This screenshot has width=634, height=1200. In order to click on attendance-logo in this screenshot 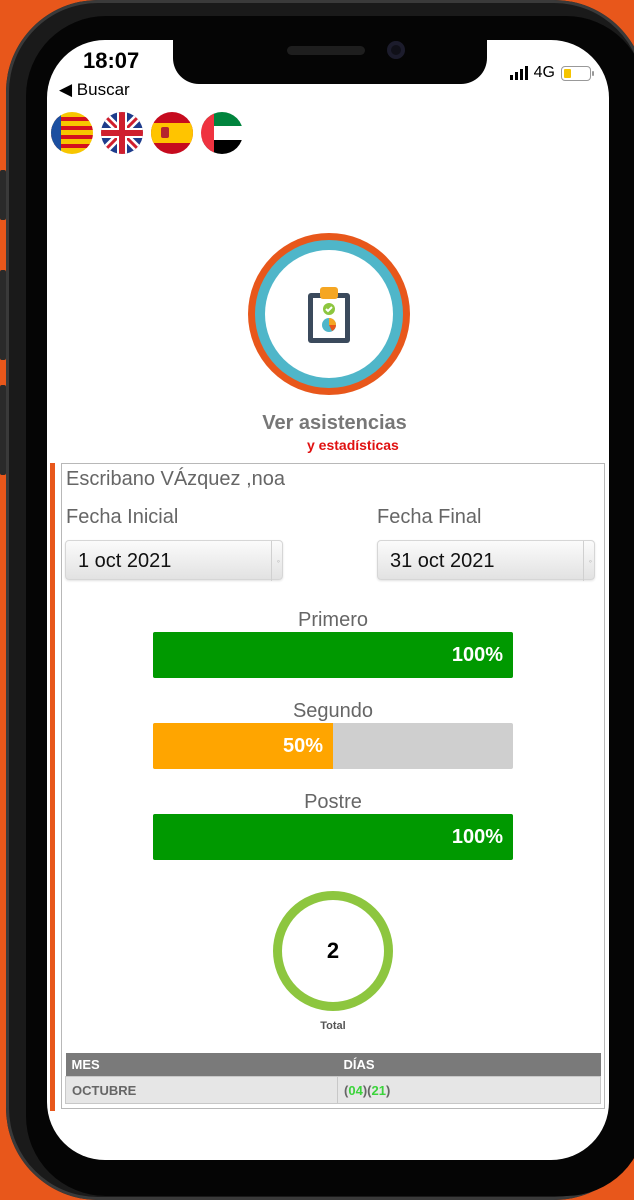, I will do `click(329, 314)`.